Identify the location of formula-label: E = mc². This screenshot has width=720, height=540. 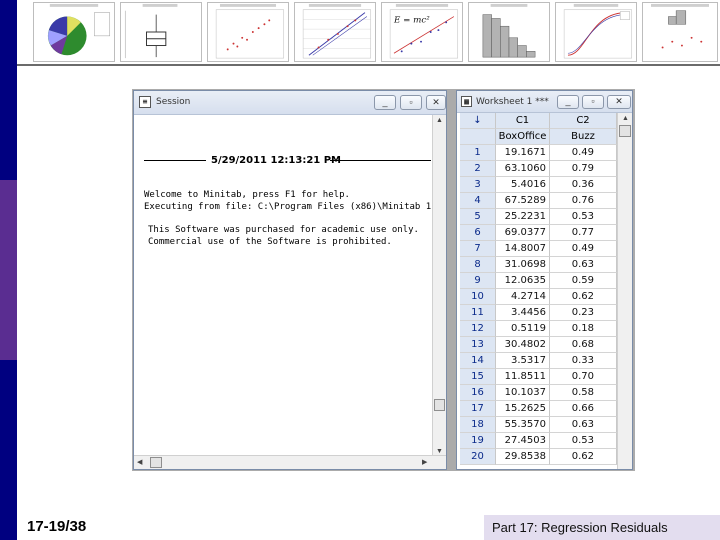
(411, 20).